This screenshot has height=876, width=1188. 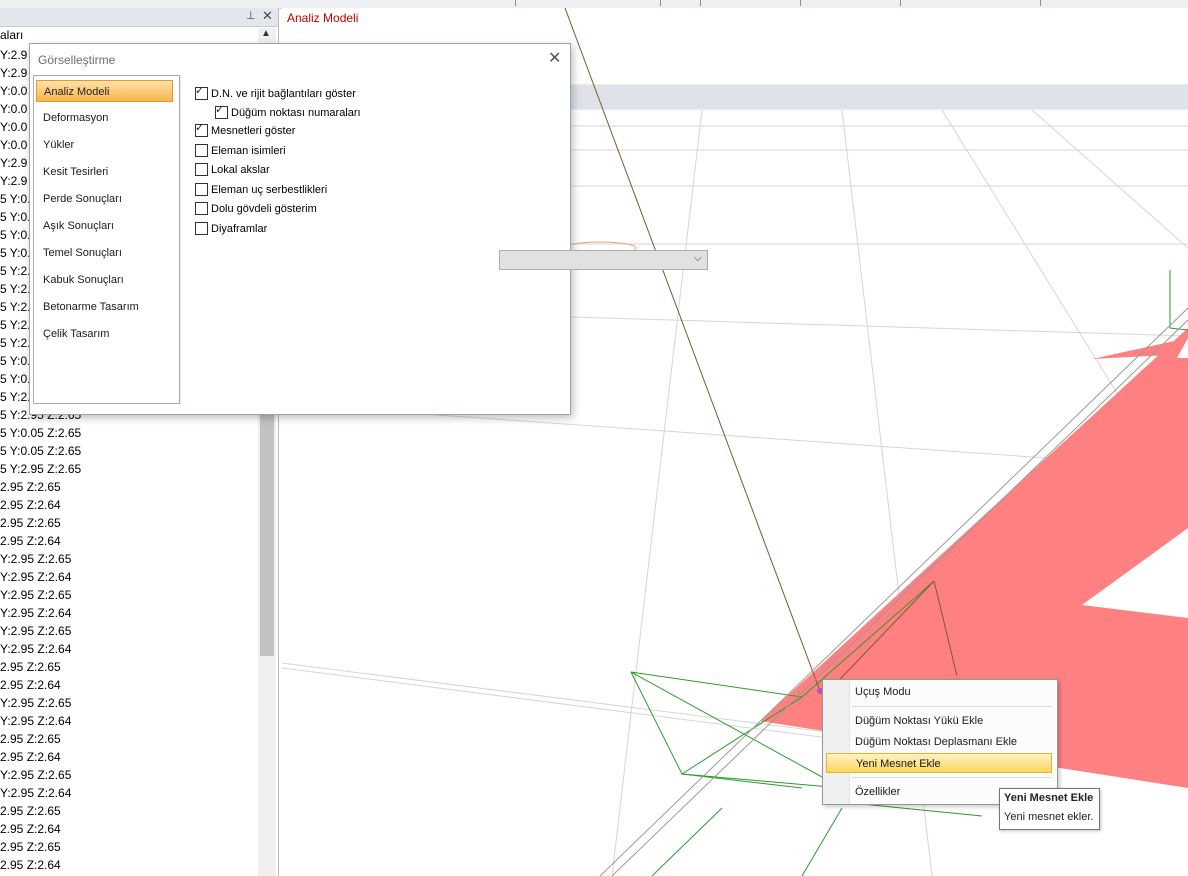 What do you see at coordinates (104, 91) in the screenshot?
I see `nav-item: Analiz Modeli` at bounding box center [104, 91].